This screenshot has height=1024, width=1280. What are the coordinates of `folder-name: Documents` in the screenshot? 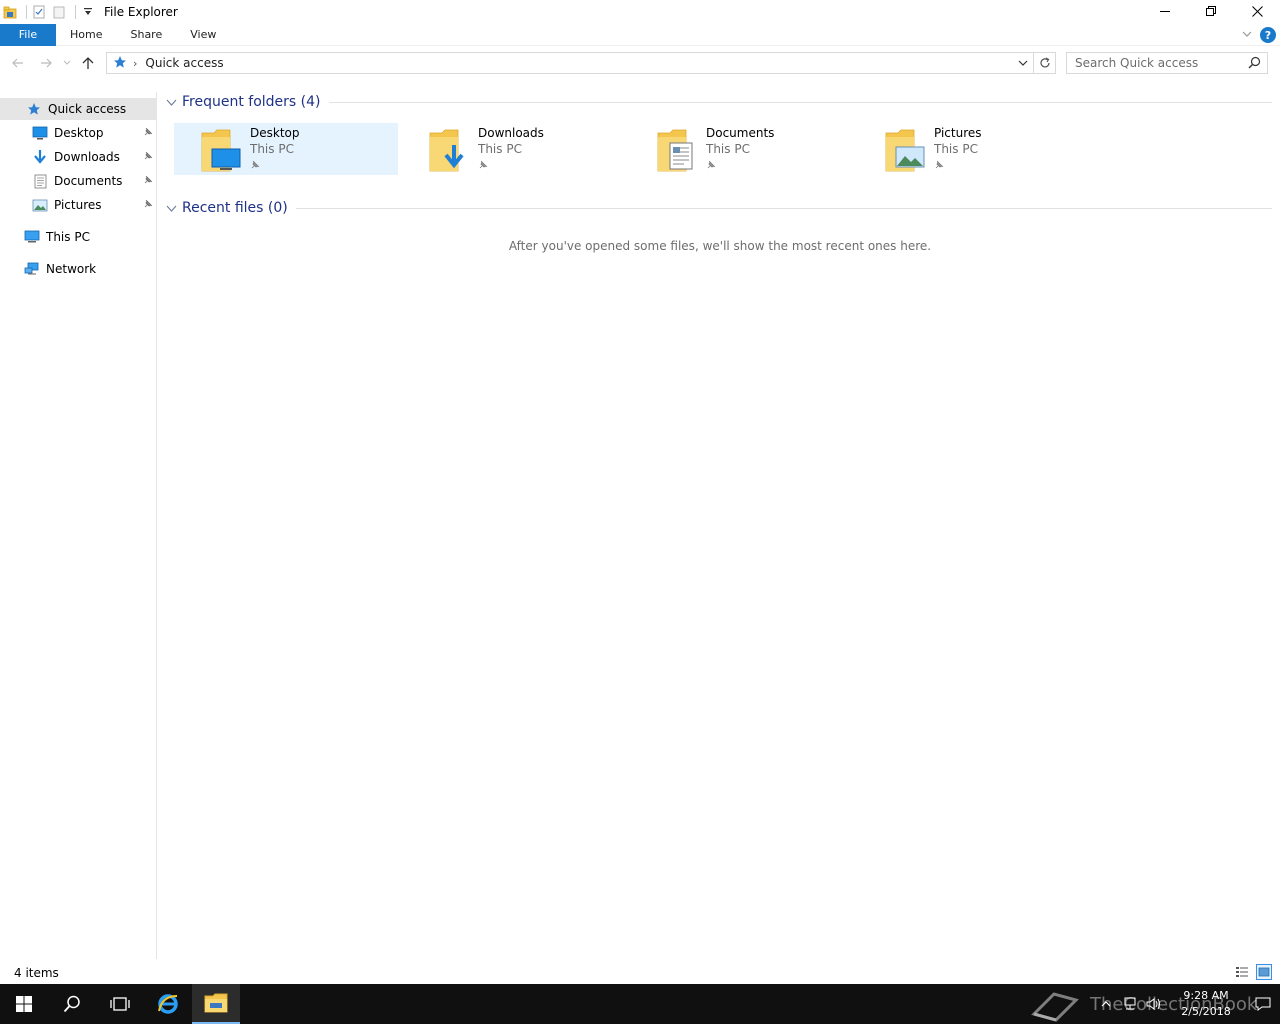 It's located at (740, 133).